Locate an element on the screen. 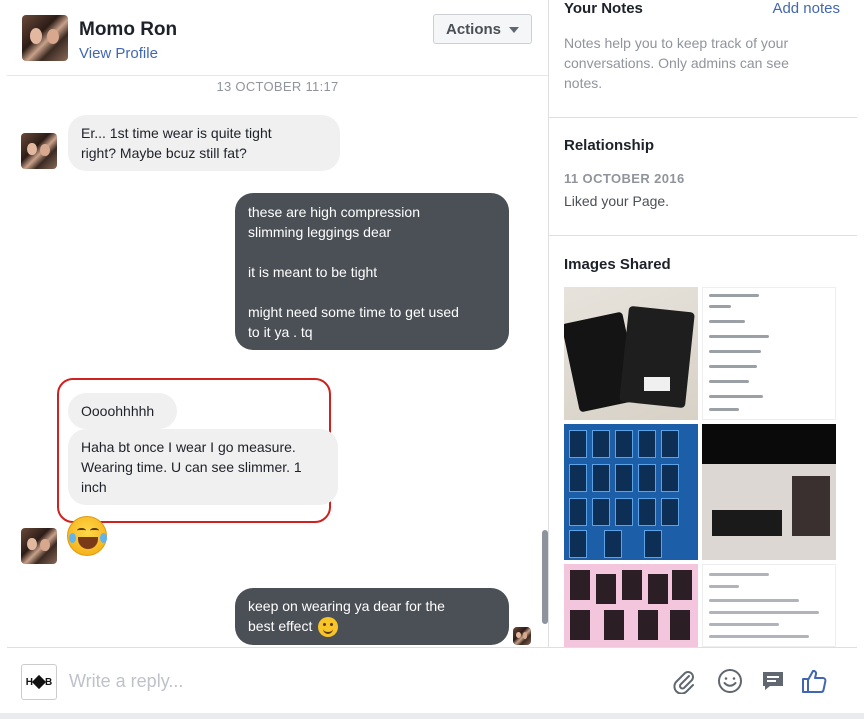 The image size is (864, 719). diamond-icon is located at coordinates (39, 682).